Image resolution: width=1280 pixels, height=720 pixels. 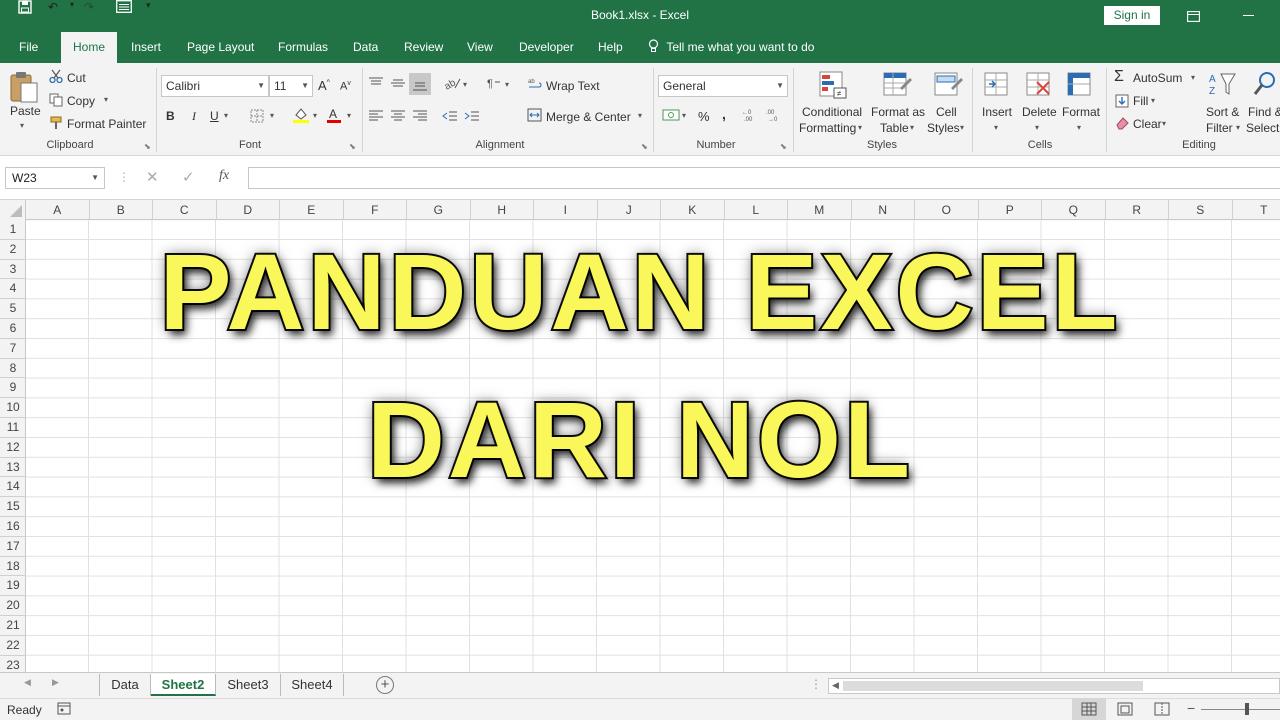 I want to click on row-header: 17, so click(x=13, y=547).